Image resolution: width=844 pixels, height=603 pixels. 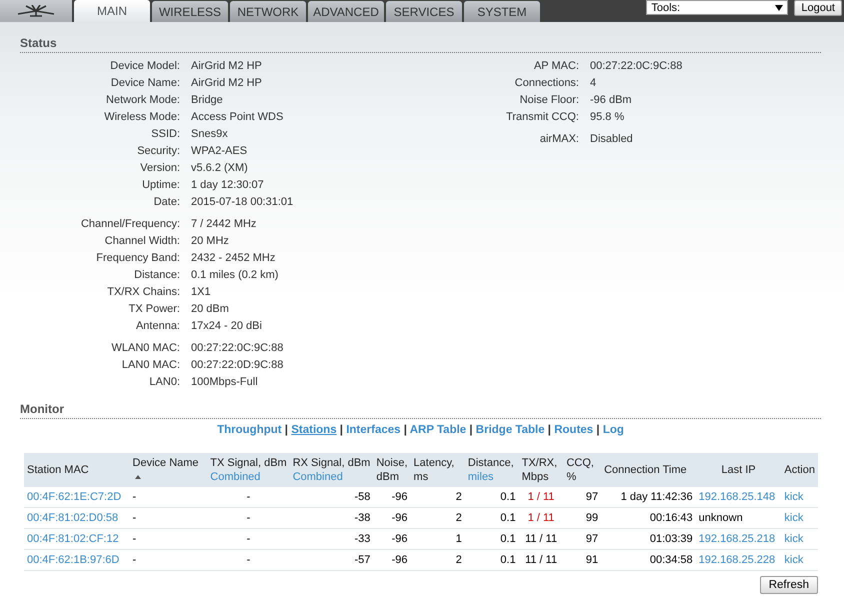 I want to click on nav-tab: ADVANCED, so click(x=346, y=11).